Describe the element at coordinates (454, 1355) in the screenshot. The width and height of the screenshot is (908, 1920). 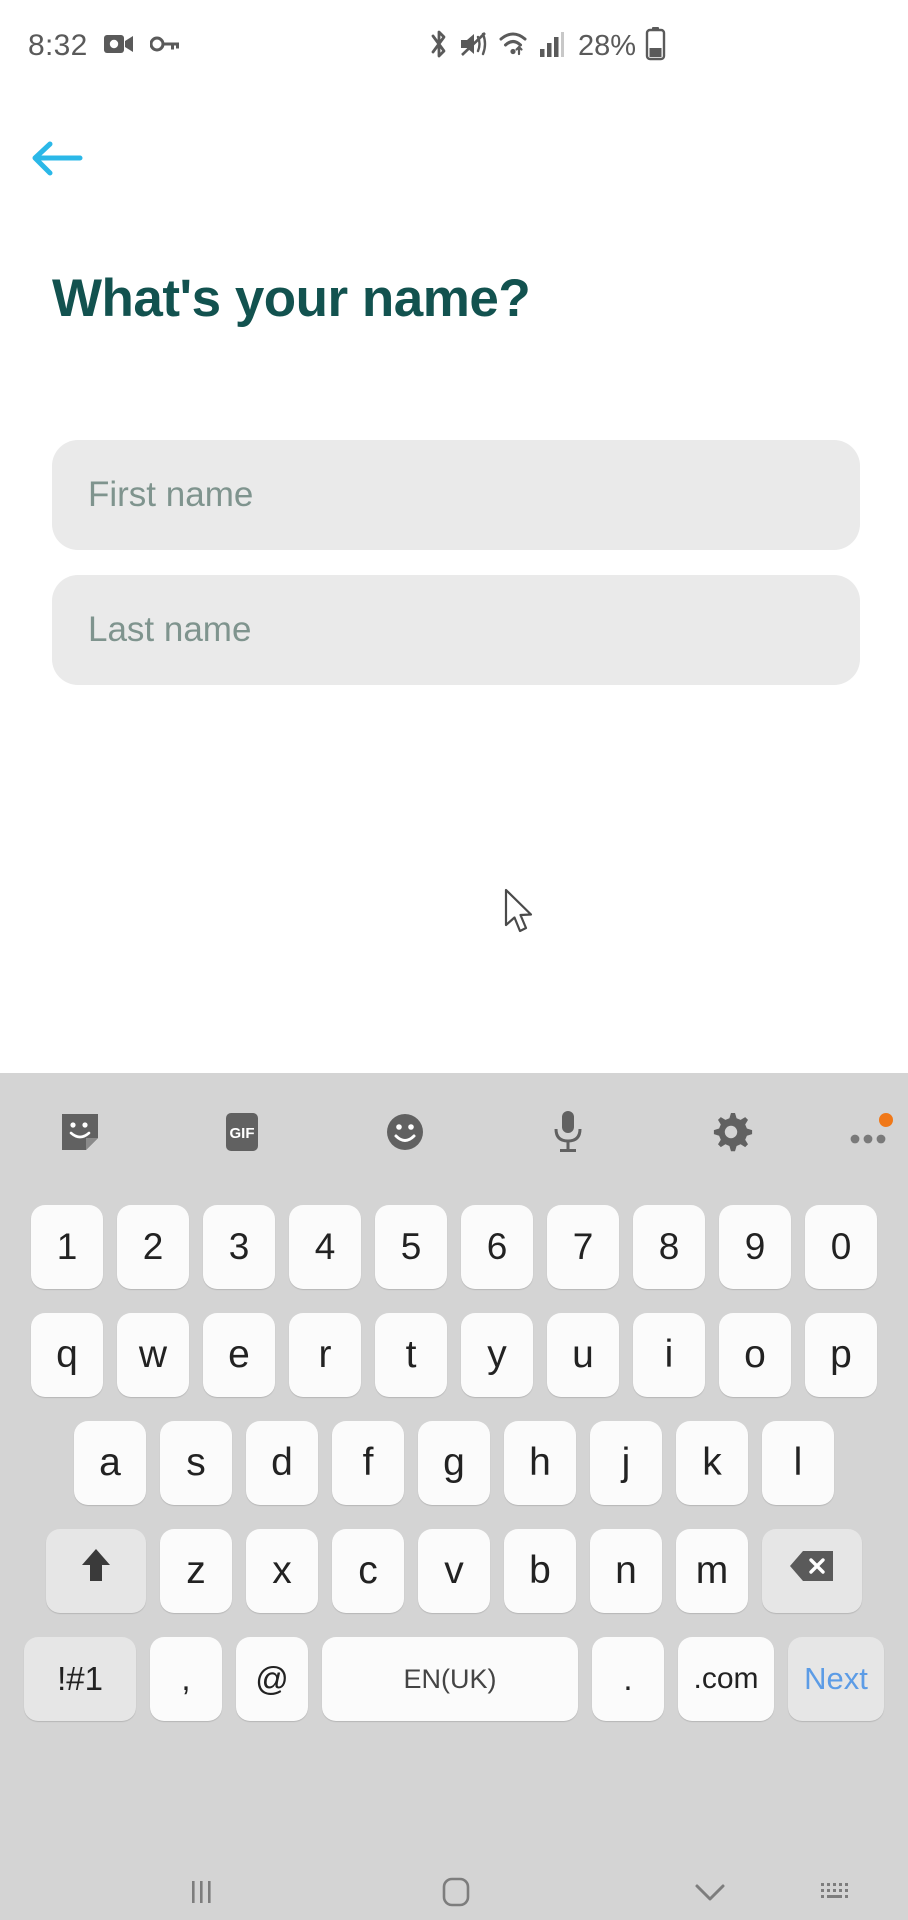
I see `keyboard-row-qwerty: q w e r t y u i o p` at that location.